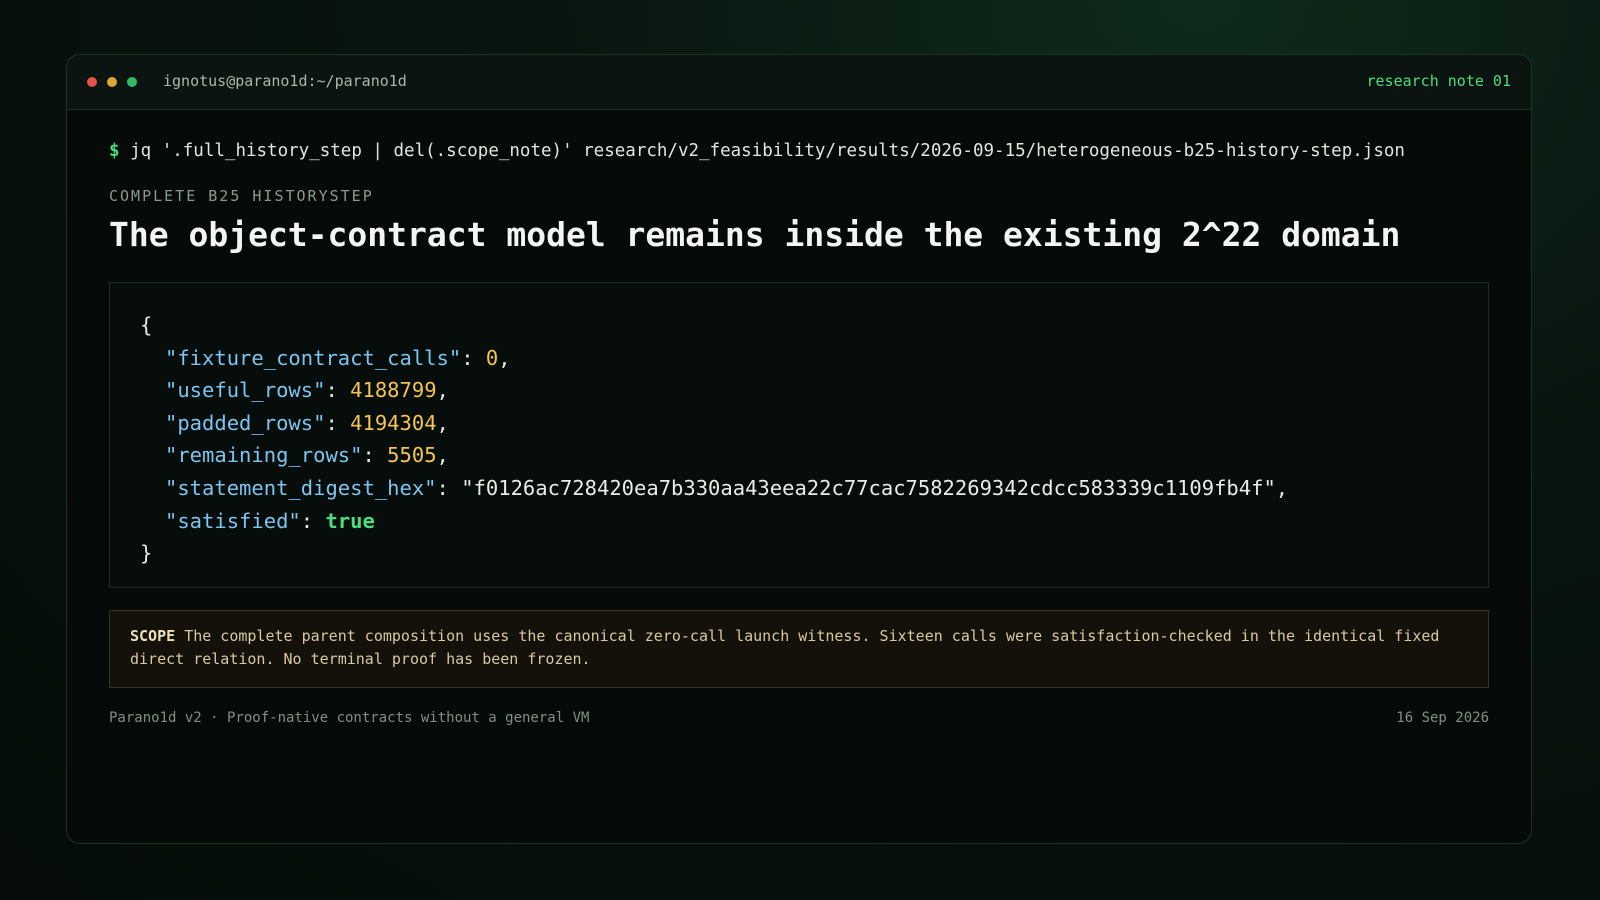 This screenshot has height=900, width=1600. What do you see at coordinates (301, 487) in the screenshot?
I see `json-key: "statement_digest_hex"` at bounding box center [301, 487].